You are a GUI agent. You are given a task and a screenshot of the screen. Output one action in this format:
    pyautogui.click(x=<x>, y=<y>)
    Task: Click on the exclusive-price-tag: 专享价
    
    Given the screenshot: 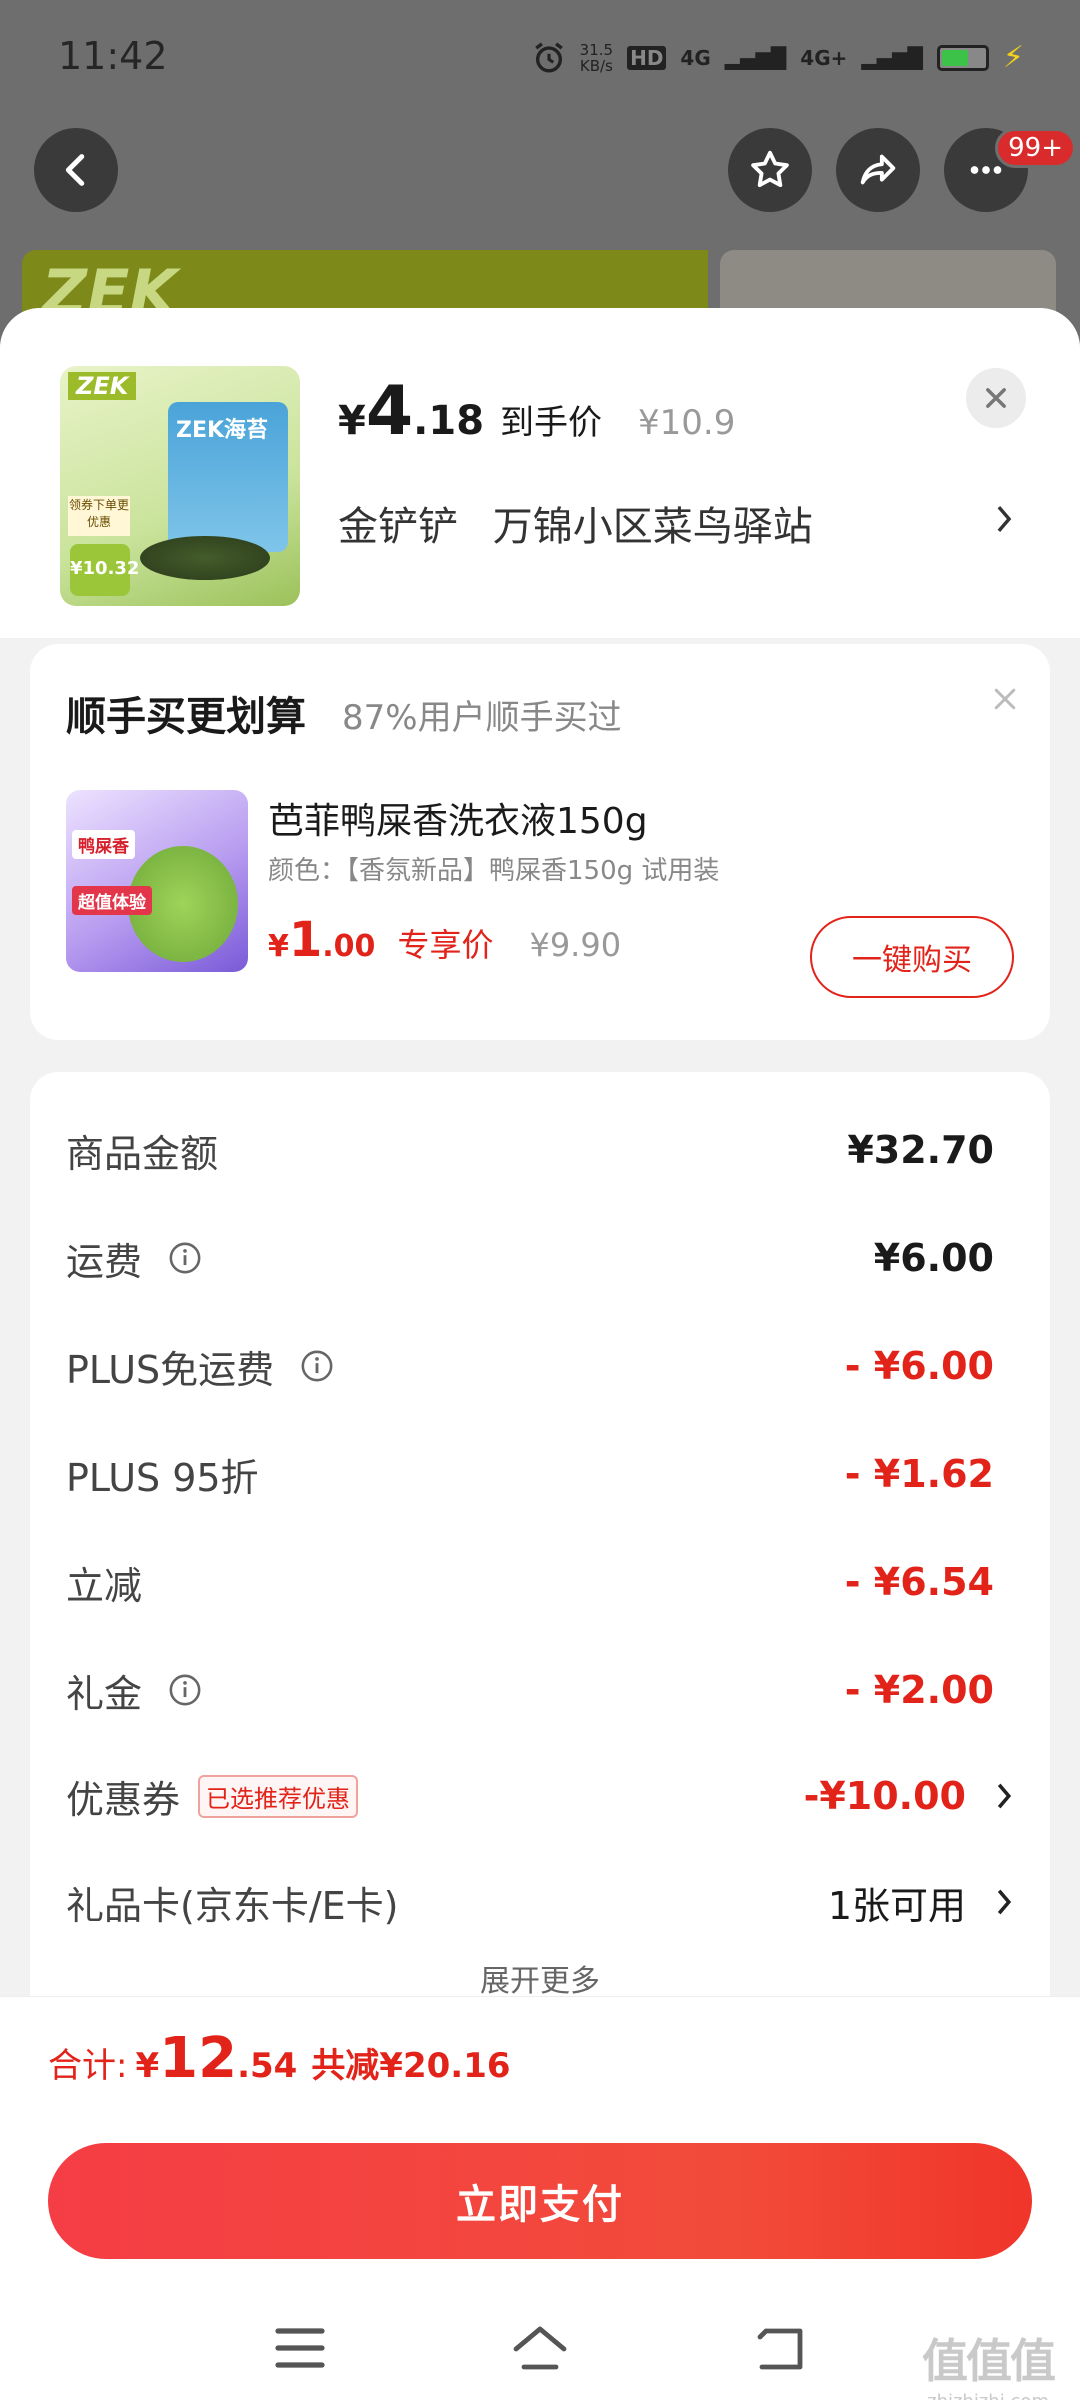 What is the action you would take?
    pyautogui.click(x=445, y=945)
    